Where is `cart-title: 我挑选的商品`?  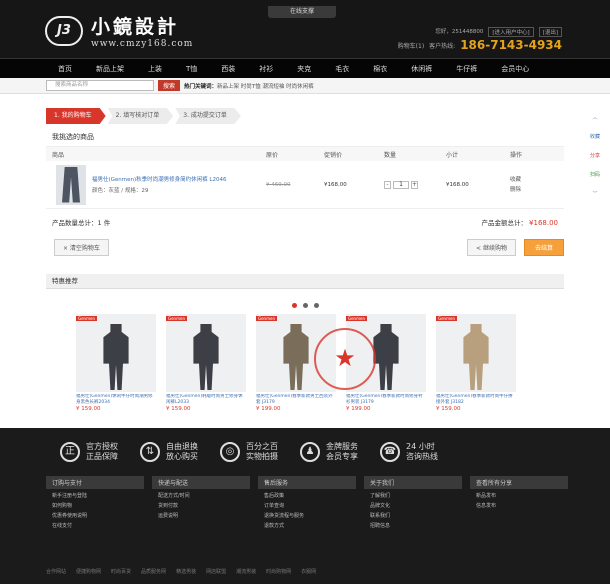 cart-title: 我挑选的商品 is located at coordinates (305, 137).